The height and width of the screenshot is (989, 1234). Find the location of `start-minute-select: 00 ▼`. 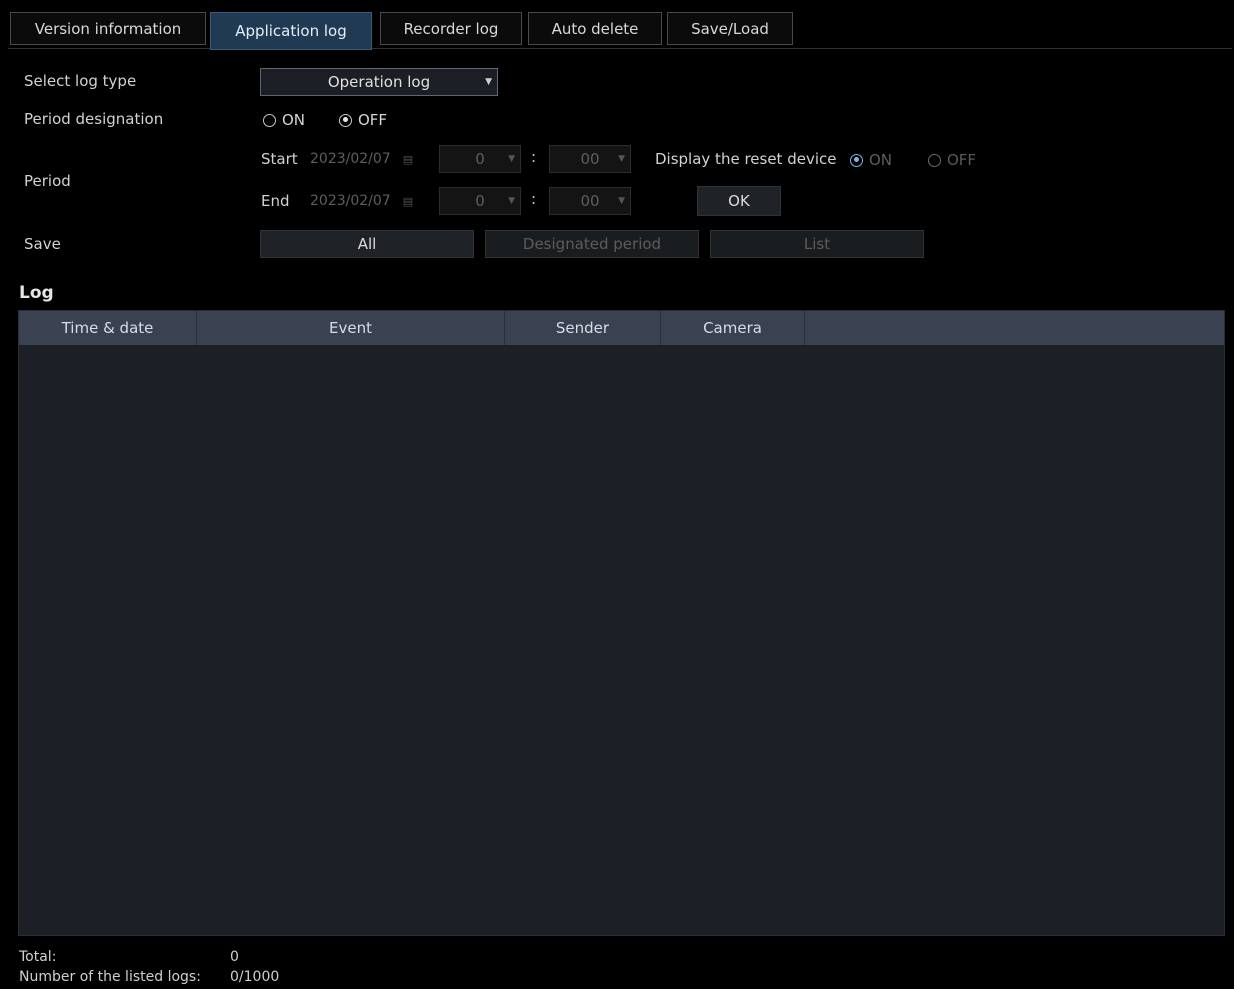

start-minute-select: 00 ▼ is located at coordinates (590, 159).